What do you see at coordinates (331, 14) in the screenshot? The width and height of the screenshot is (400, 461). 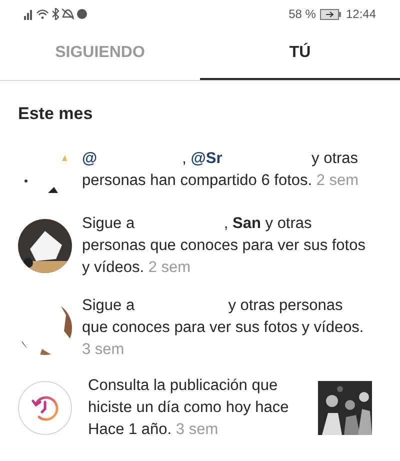 I see `battery-icon` at bounding box center [331, 14].